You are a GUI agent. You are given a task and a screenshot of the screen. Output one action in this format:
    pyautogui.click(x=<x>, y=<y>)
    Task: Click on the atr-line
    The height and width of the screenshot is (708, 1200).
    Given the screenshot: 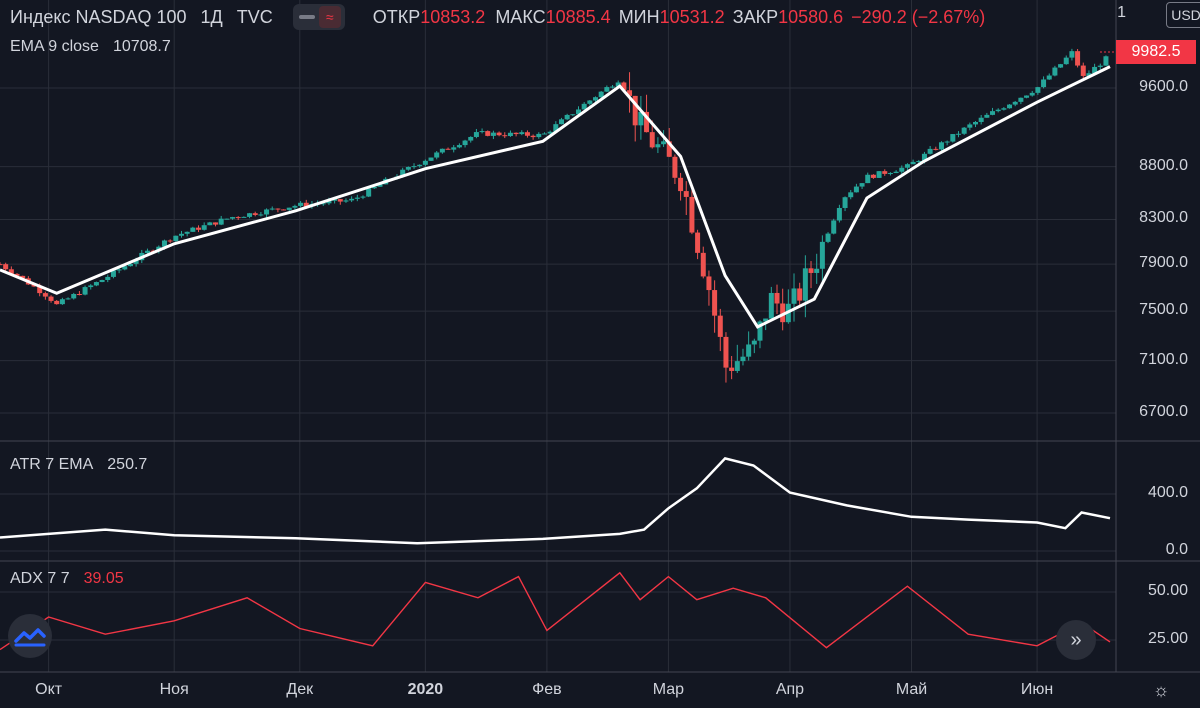 What is the action you would take?
    pyautogui.click(x=555, y=501)
    